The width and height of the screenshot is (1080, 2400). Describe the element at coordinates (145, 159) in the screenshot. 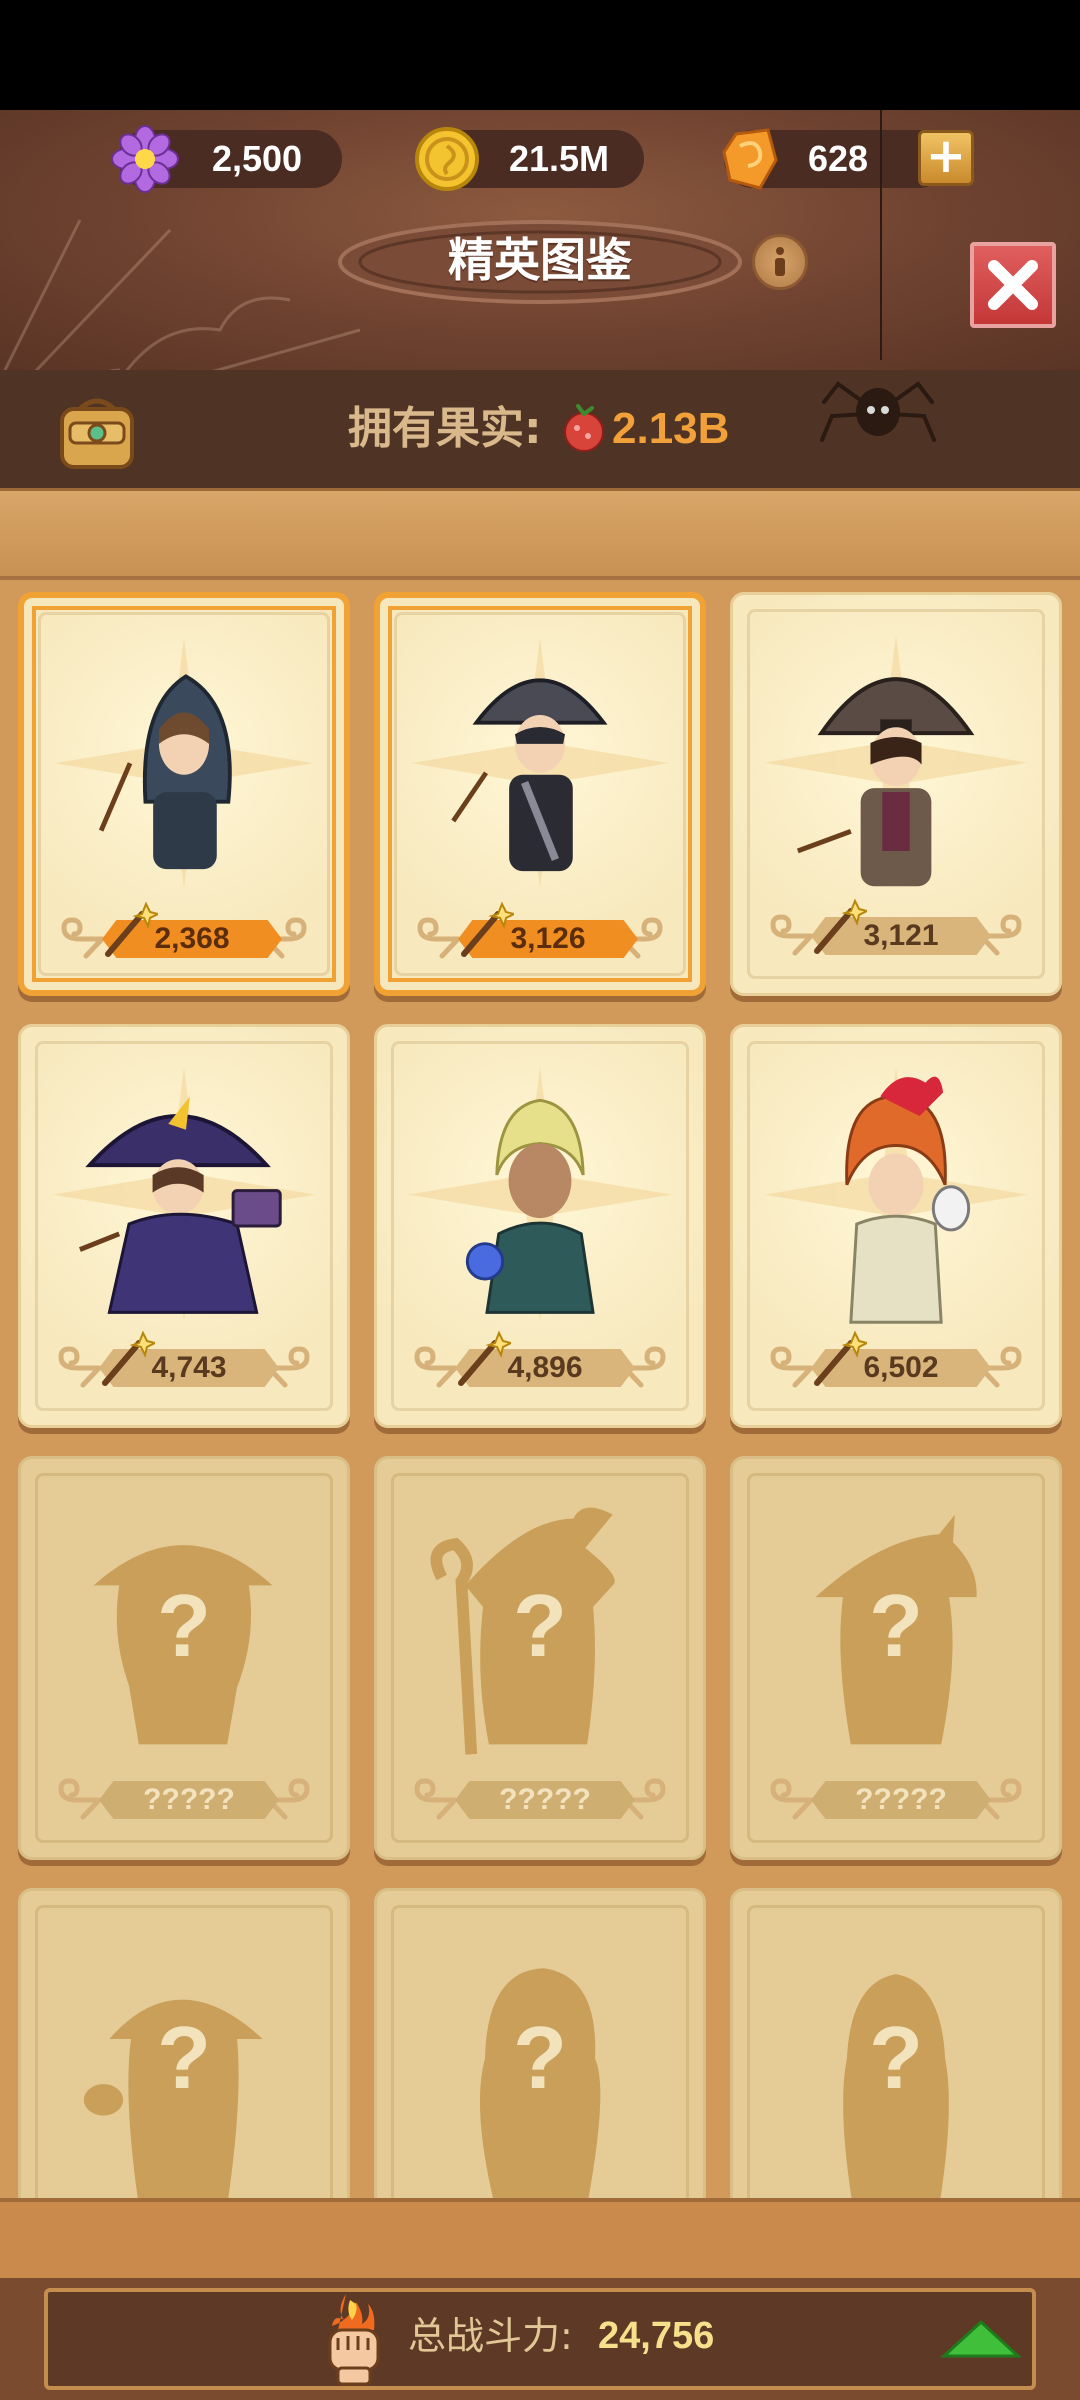

I see `purple-flower-icon` at that location.